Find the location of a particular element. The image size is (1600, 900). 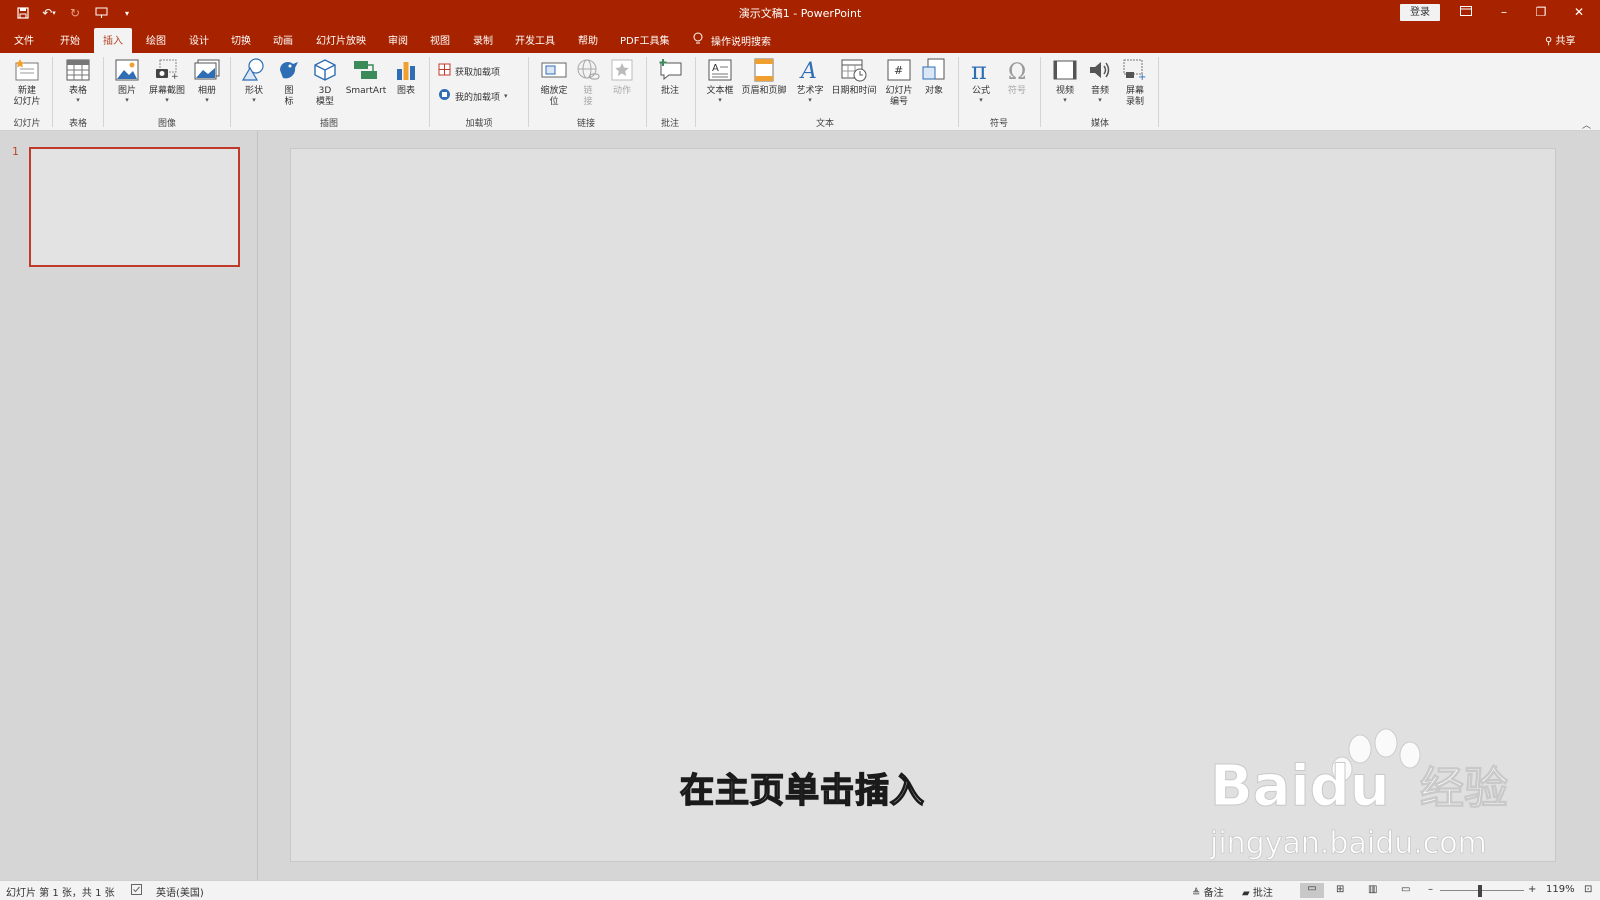

login-button: 登录 is located at coordinates (1420, 12).